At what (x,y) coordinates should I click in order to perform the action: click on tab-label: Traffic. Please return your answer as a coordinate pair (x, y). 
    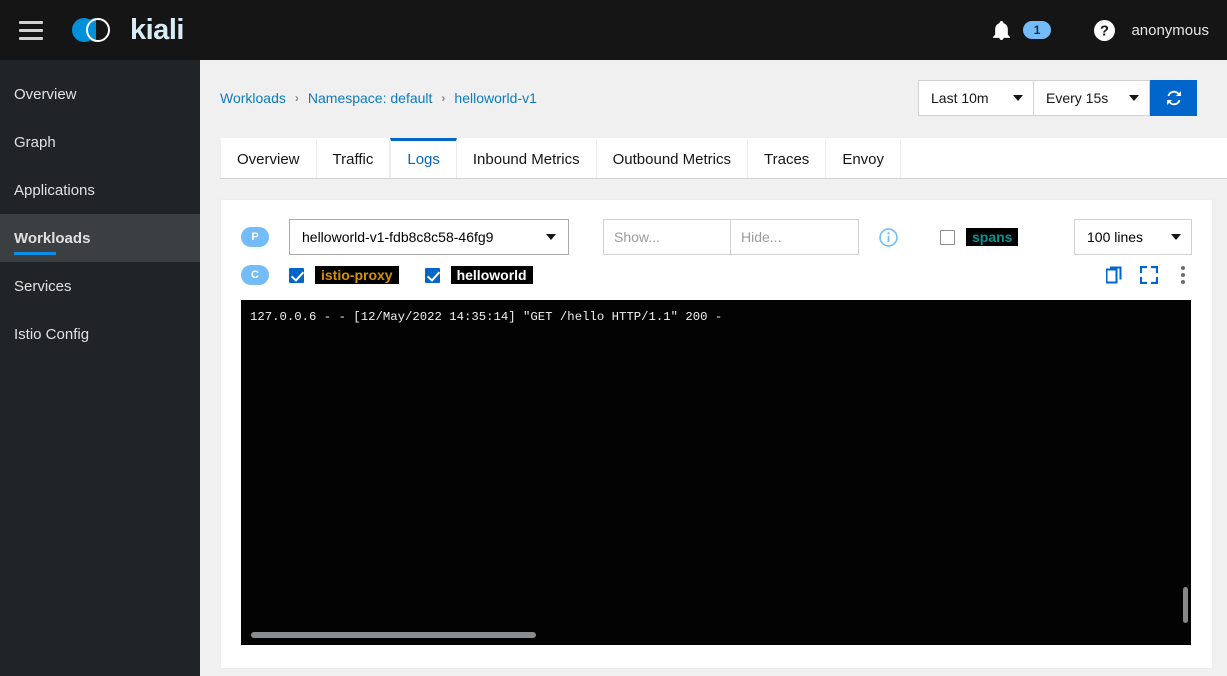
    Looking at the image, I should click on (353, 159).